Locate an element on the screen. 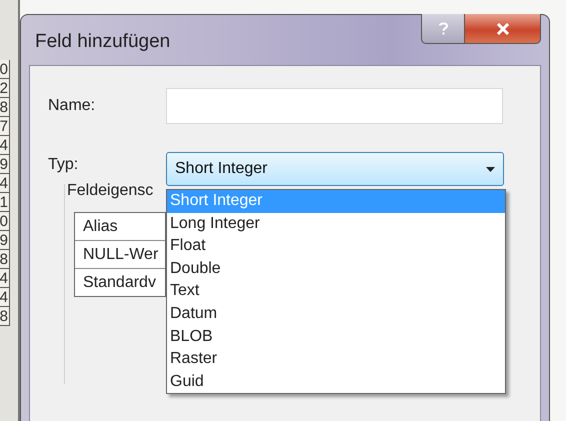 This screenshot has height=421, width=566. window-title: Feld hinzufügen is located at coordinates (102, 41).